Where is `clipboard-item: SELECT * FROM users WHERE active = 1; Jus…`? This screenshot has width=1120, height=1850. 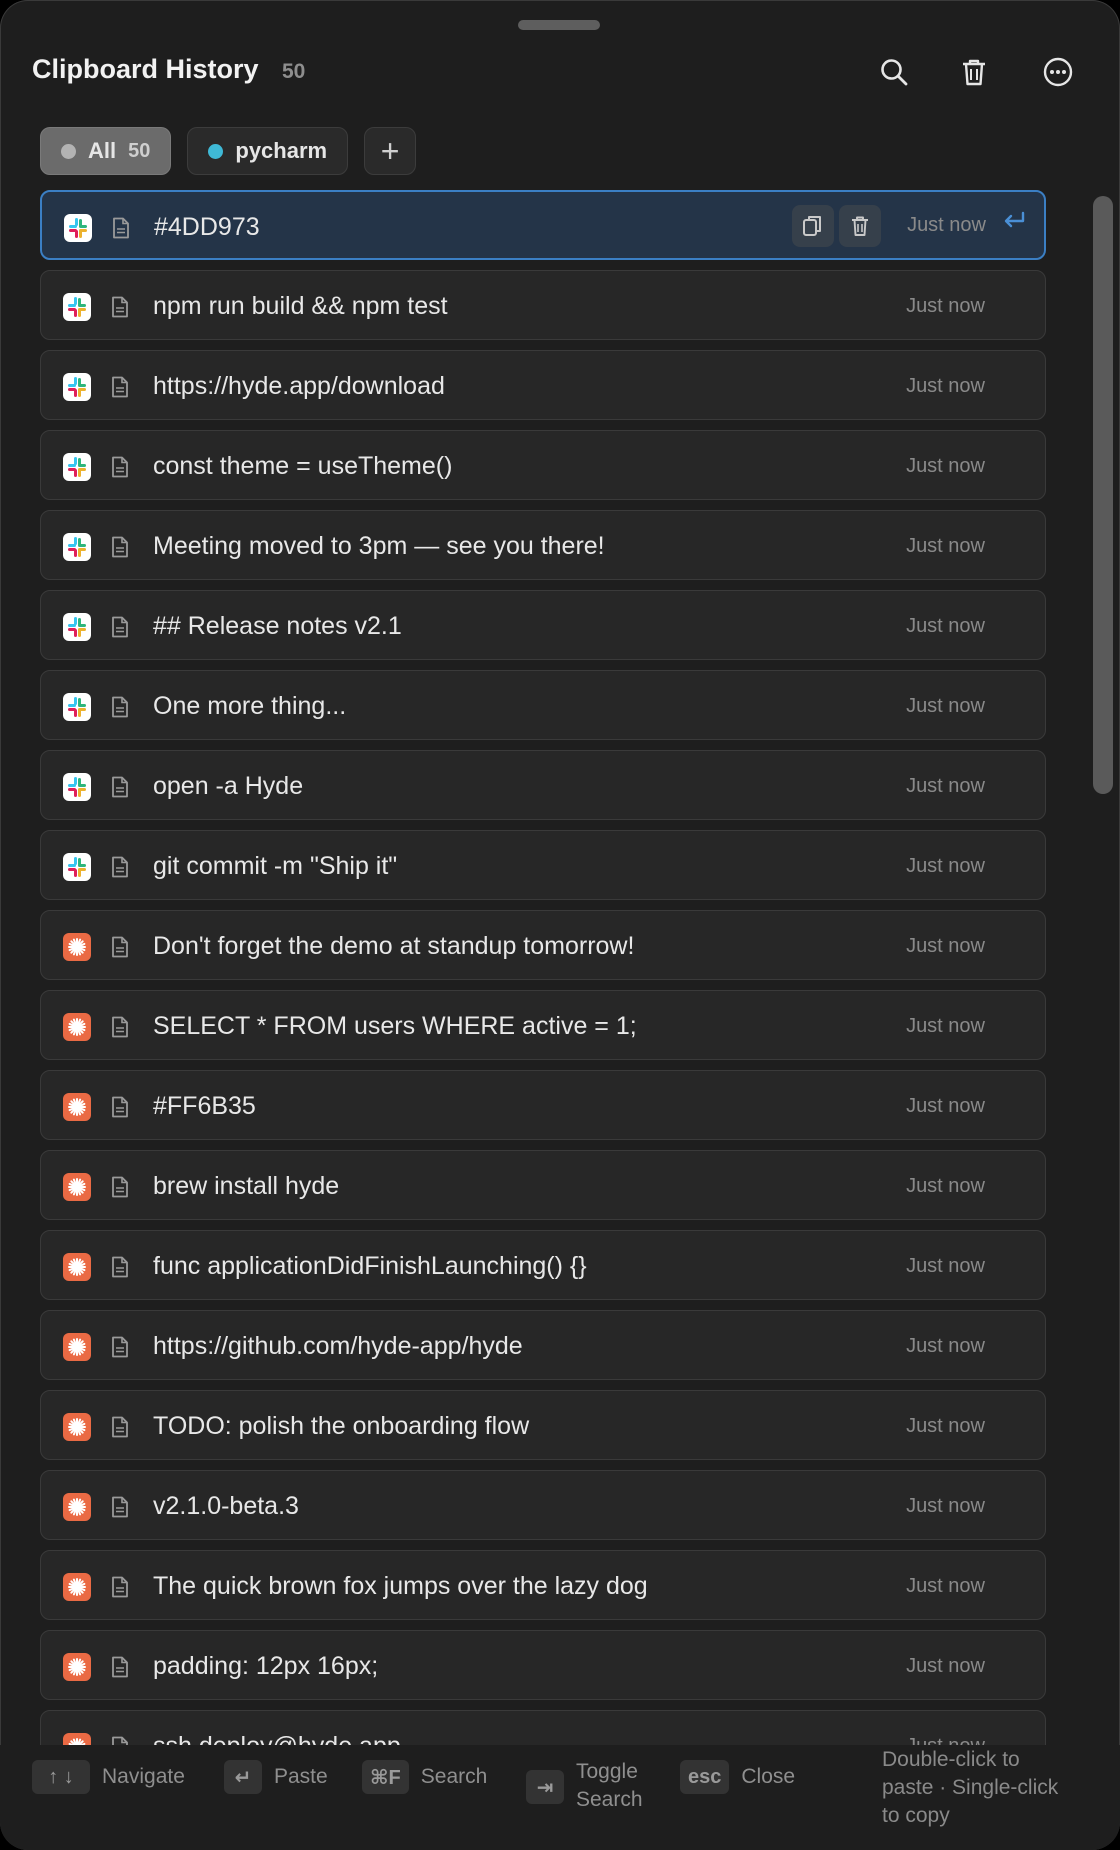 clipboard-item: SELECT * FROM users WHERE active = 1; Jus… is located at coordinates (543, 1025).